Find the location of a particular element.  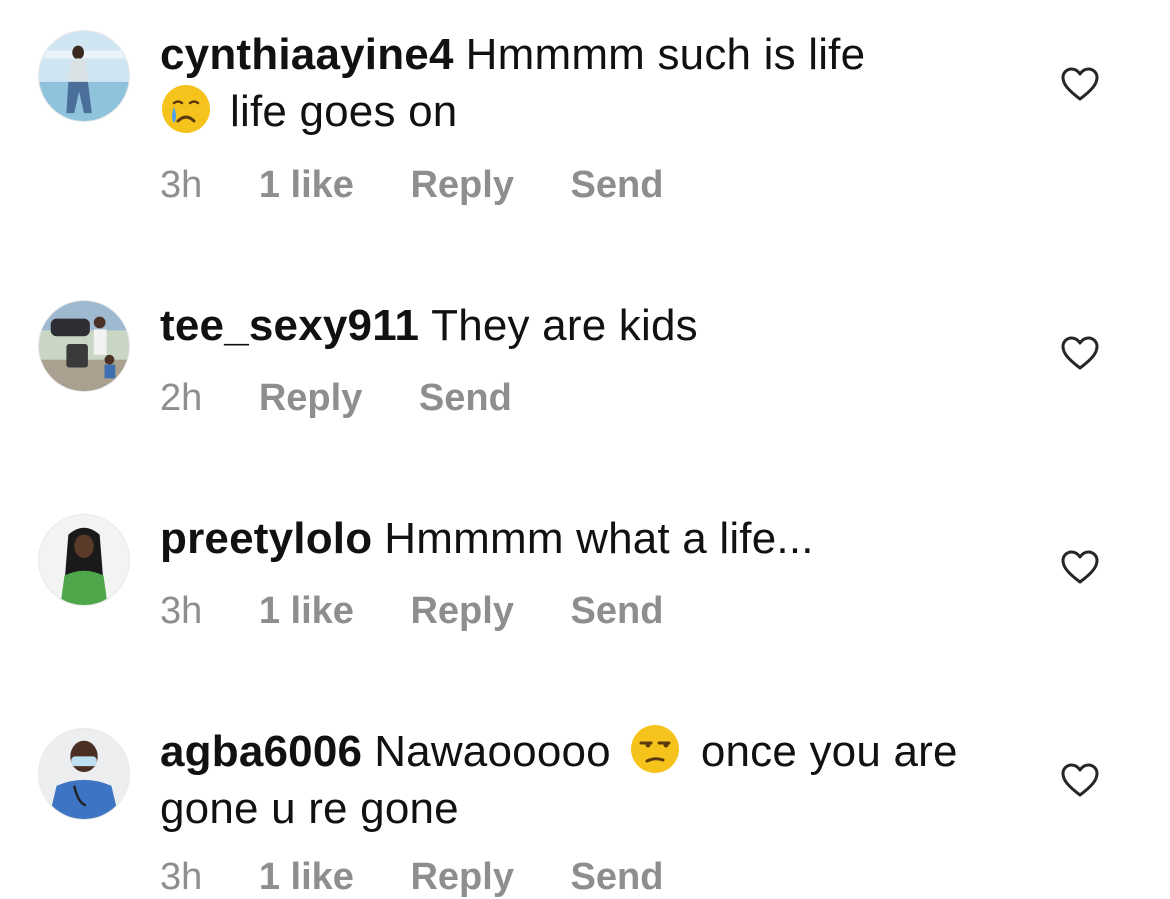

comment-username: tee_sexy911 is located at coordinates (289, 325).